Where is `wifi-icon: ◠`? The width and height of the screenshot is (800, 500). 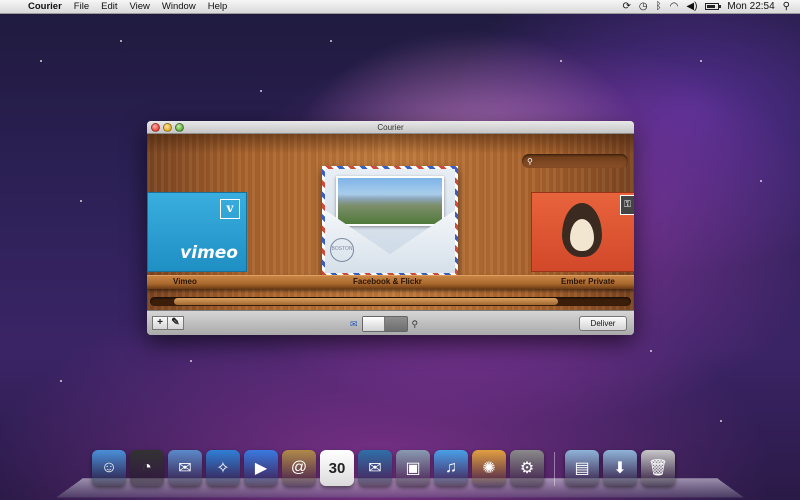 wifi-icon: ◠ is located at coordinates (674, 7).